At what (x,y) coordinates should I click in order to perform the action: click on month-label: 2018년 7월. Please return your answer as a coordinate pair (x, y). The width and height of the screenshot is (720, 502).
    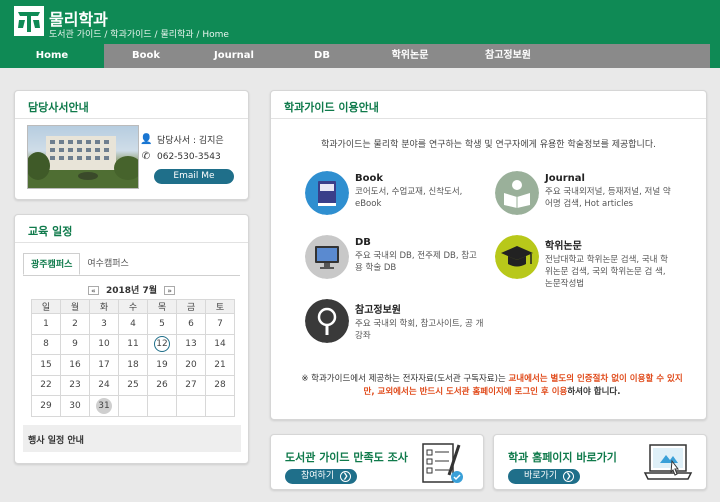
    Looking at the image, I should click on (131, 291).